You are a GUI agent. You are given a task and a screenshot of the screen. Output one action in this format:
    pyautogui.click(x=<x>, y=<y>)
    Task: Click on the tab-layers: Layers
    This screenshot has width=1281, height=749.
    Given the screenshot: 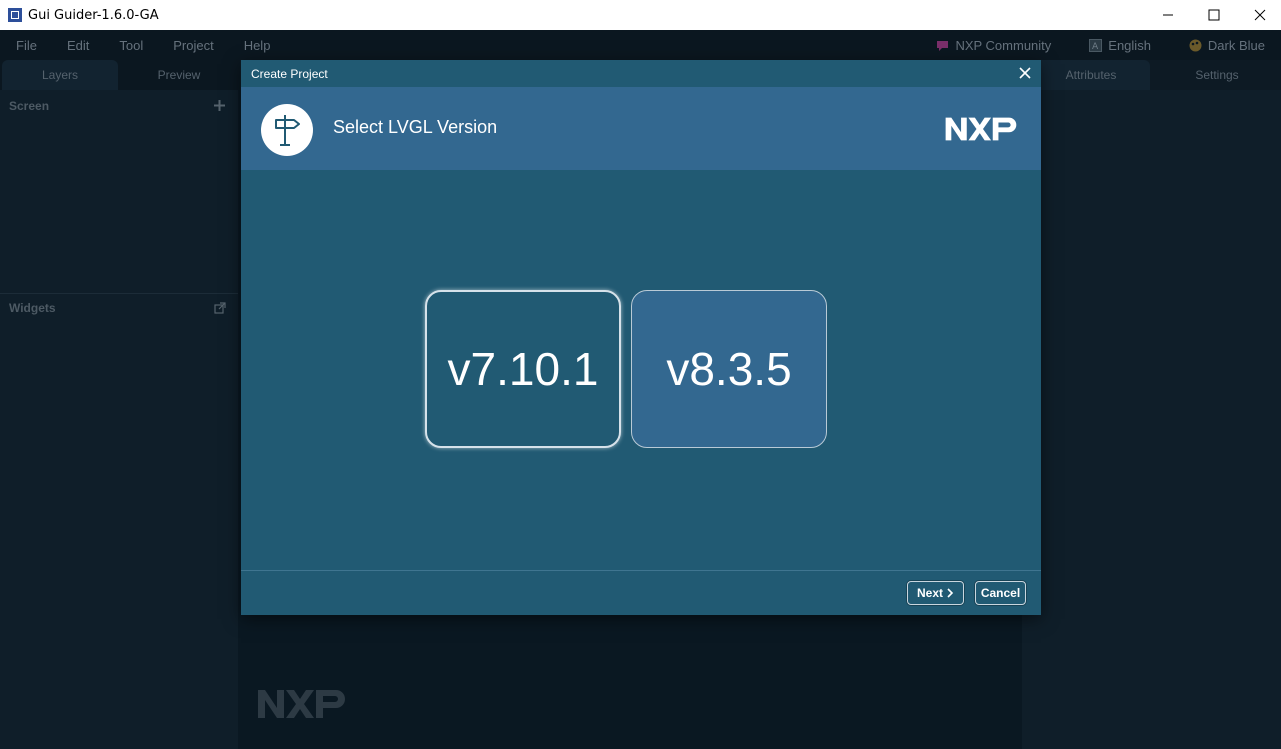 What is the action you would take?
    pyautogui.click(x=60, y=75)
    